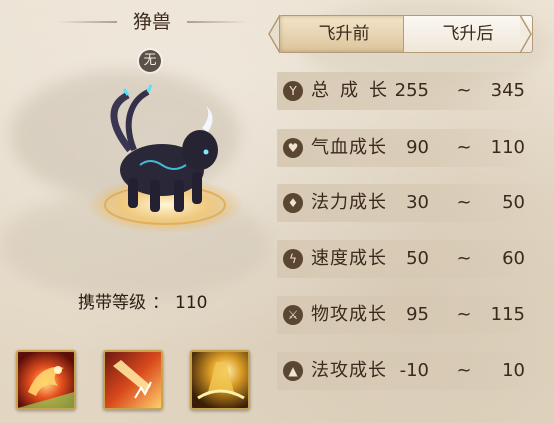  Describe the element at coordinates (513, 258) in the screenshot. I see `stat-max: 60` at that location.